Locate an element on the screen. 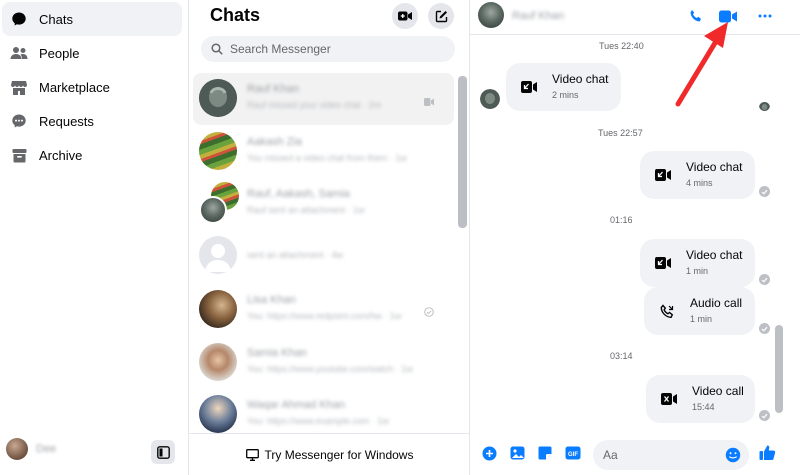 This screenshot has width=800, height=475. call-message-bubble: Video chat 2 mins is located at coordinates (563, 87).